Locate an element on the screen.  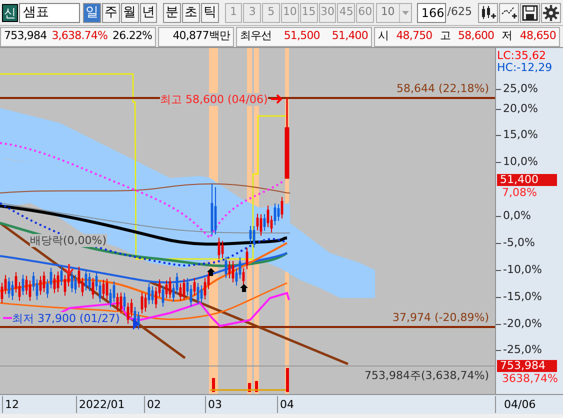
caret-icon is located at coordinates (405, 12).